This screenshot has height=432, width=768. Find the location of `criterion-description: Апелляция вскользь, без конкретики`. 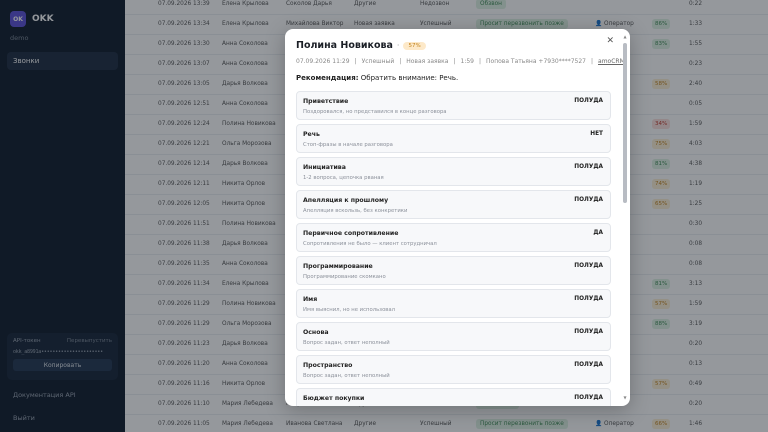

criterion-description: Апелляция вскользь, без конкретики is located at coordinates (355, 211).